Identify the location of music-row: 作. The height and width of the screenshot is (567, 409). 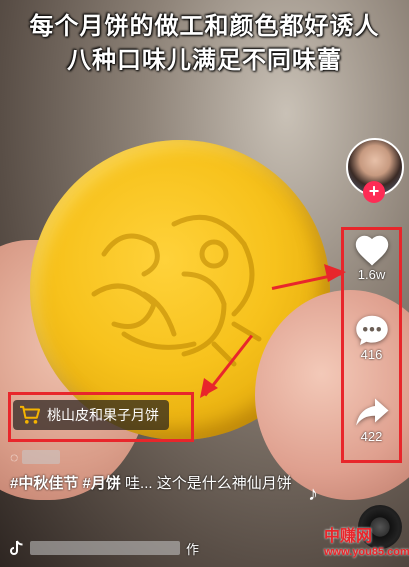
(104, 548).